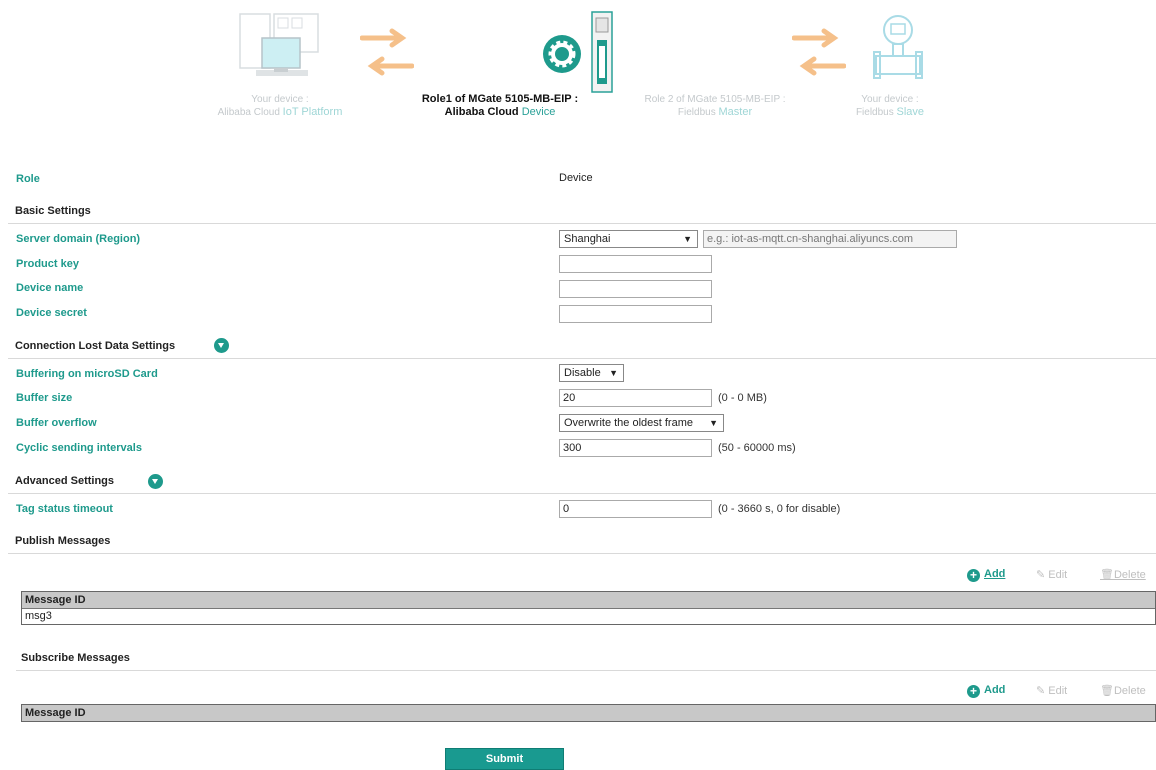  Describe the element at coordinates (78, 239) in the screenshot. I see `server-domain-label: Server domain (Region)` at that location.